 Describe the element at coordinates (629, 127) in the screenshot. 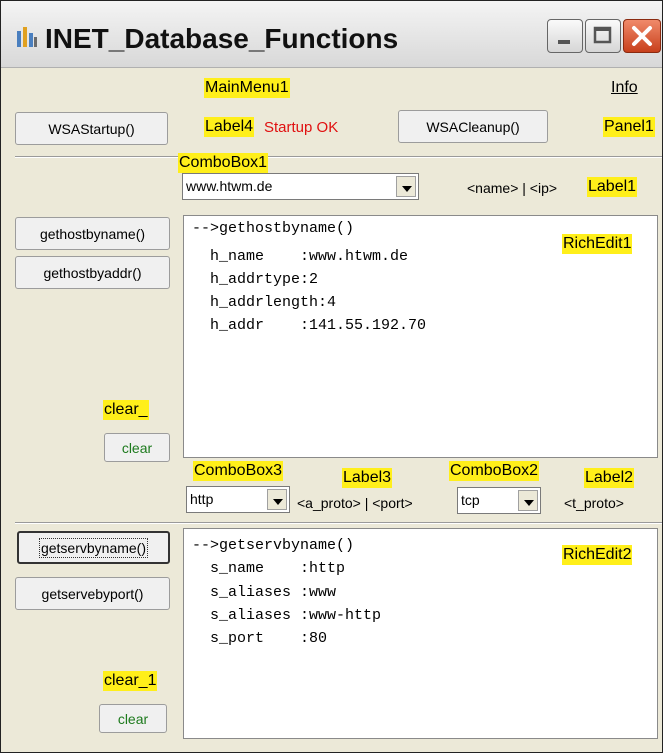

I see `panel1-component-label: Panel1` at that location.